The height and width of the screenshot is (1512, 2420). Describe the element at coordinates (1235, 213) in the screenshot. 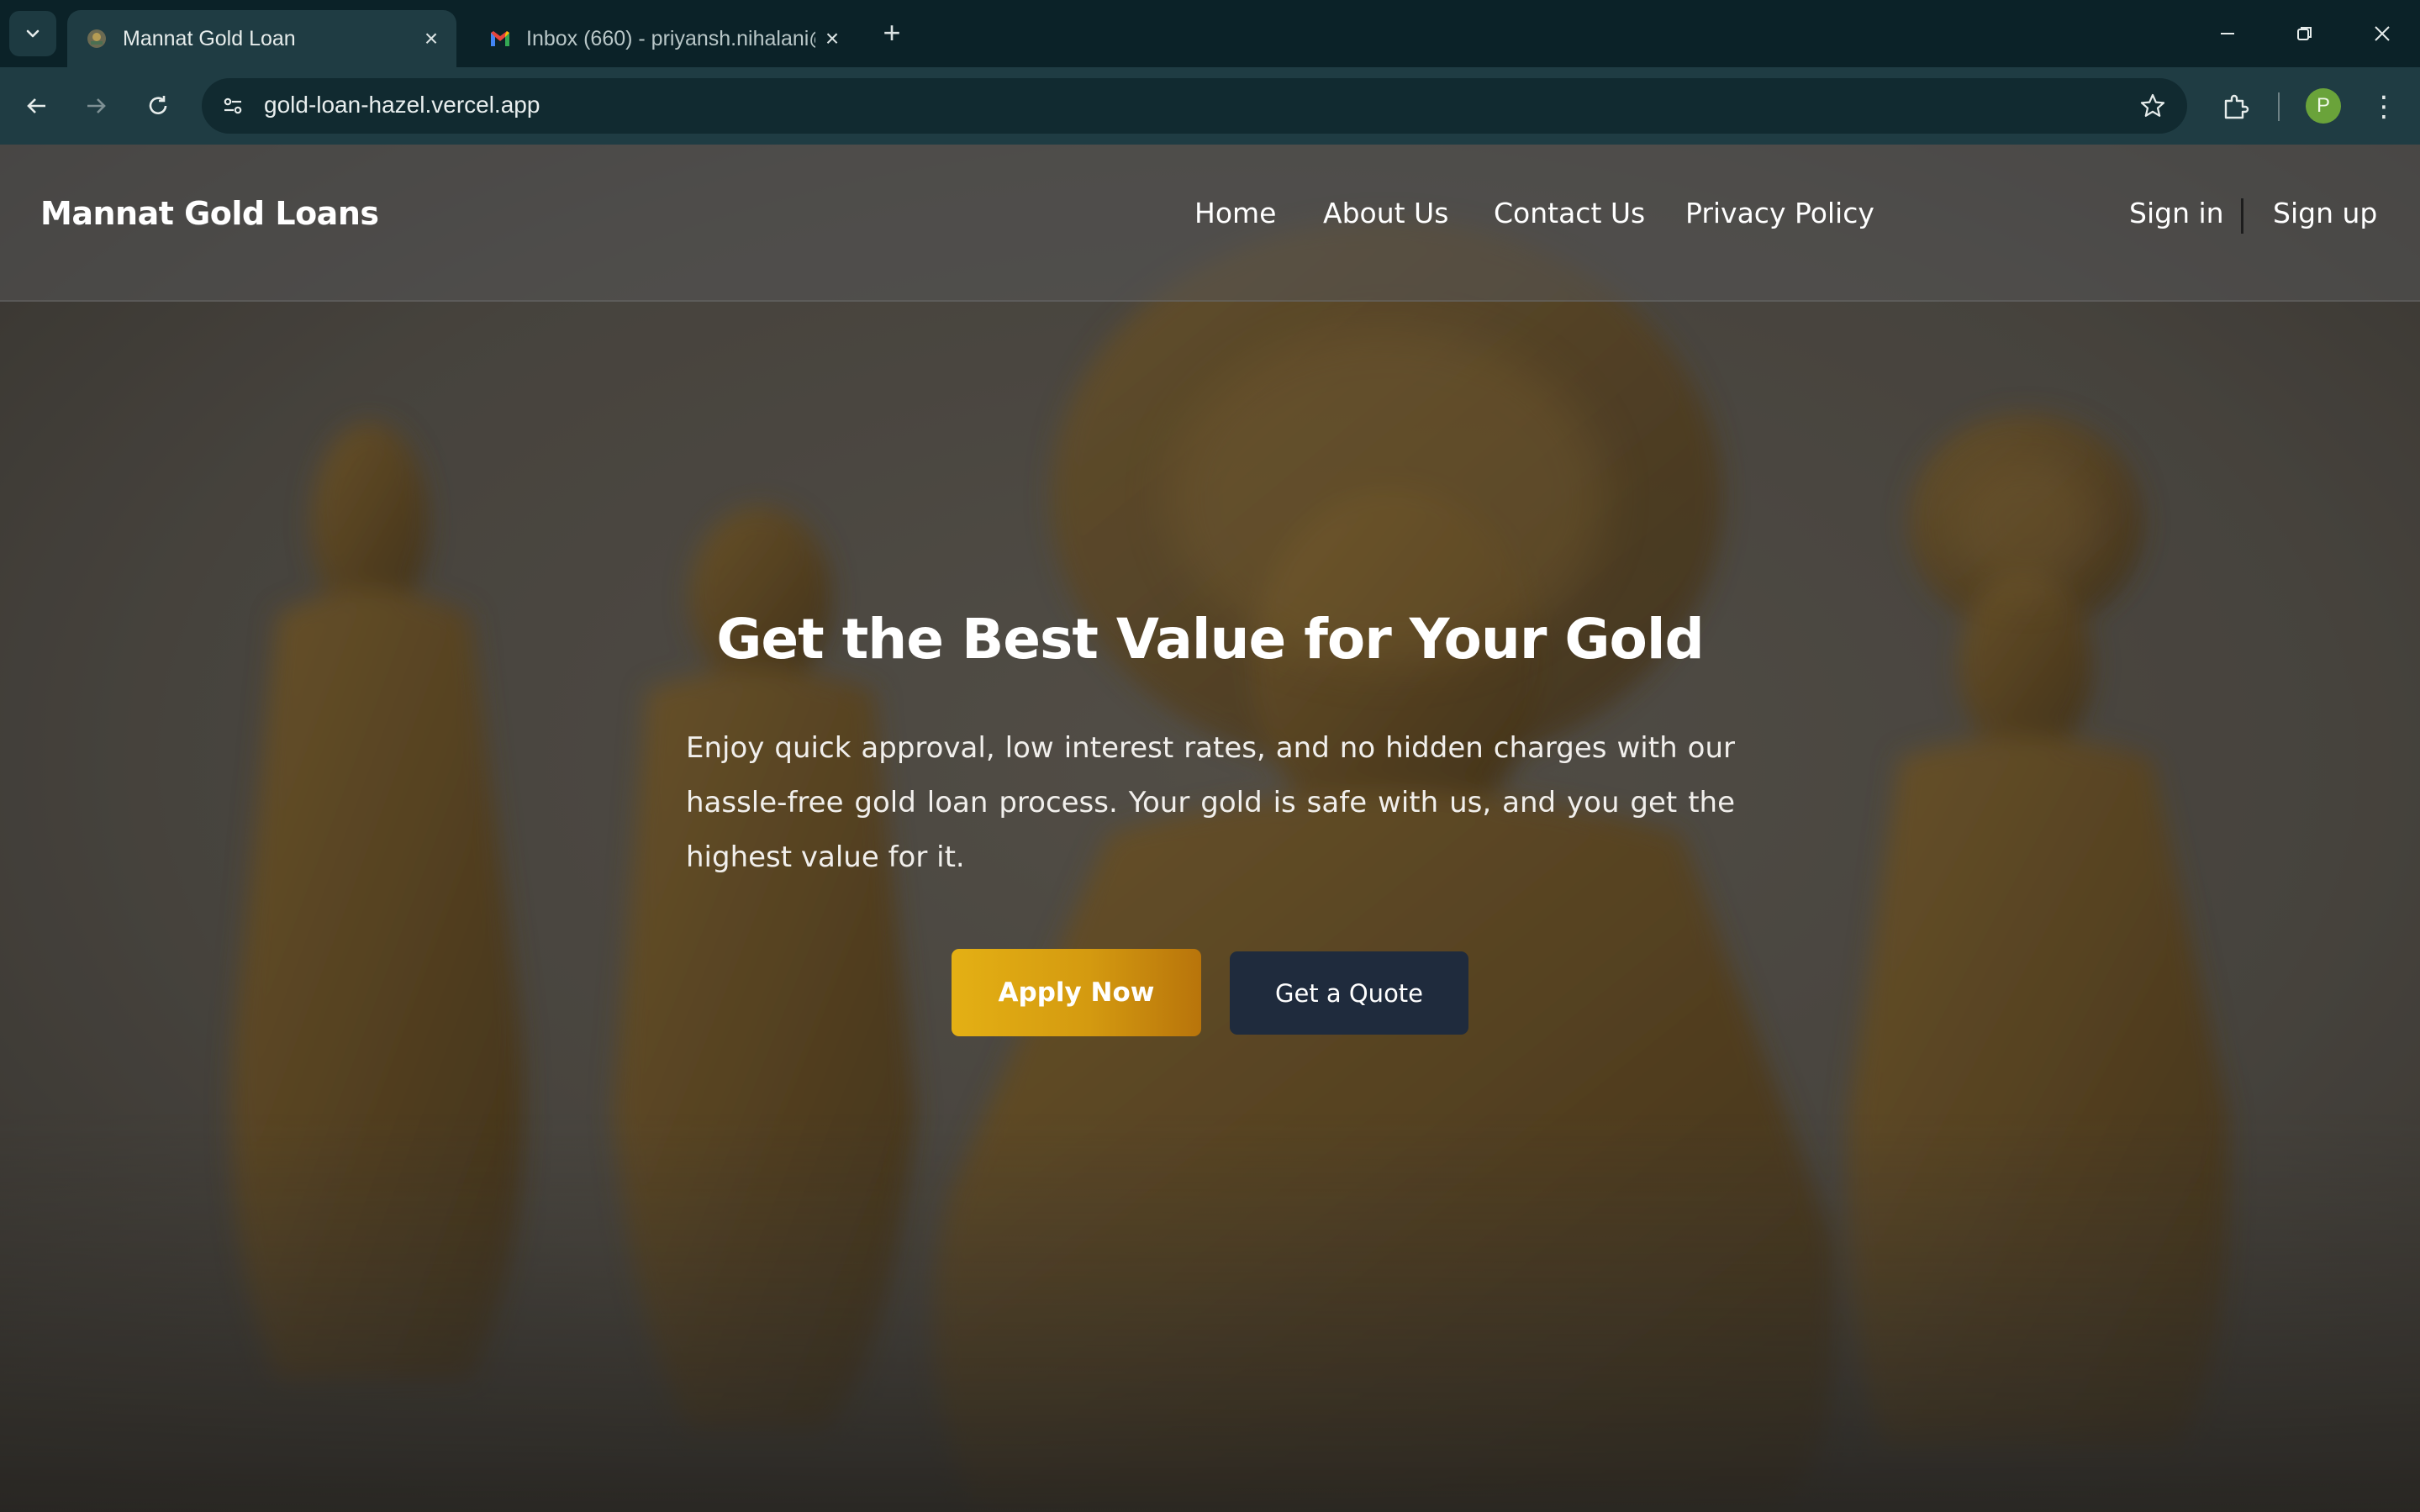

I see `nav-link-home: Home` at that location.